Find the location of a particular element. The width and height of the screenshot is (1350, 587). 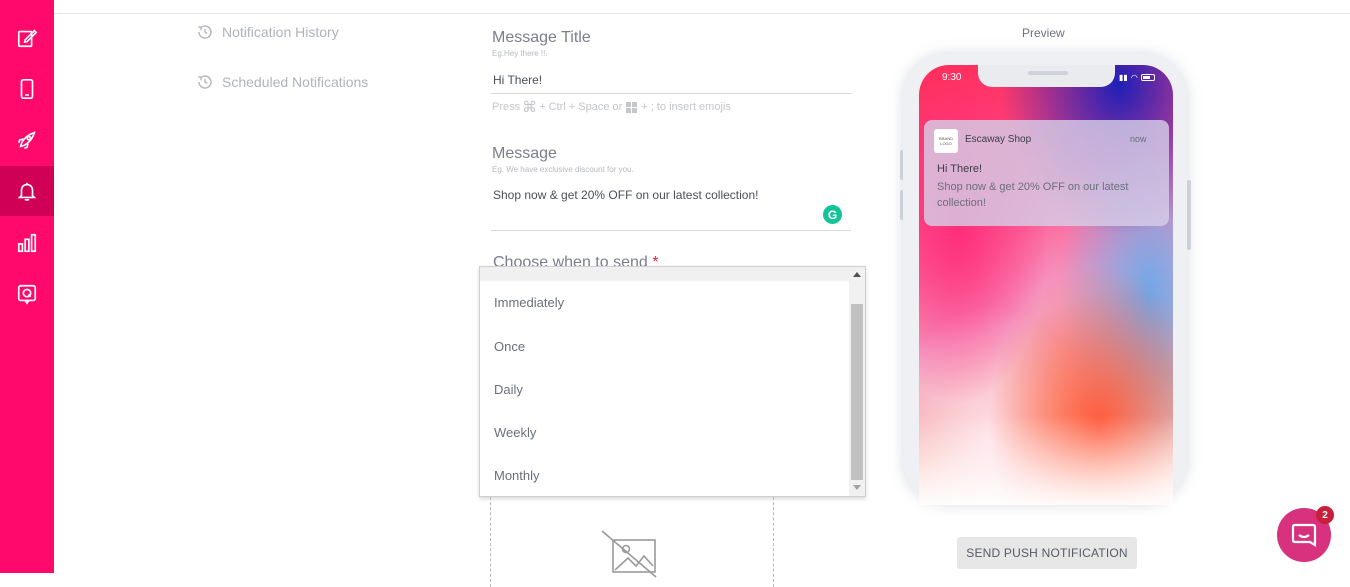

notification-time: now is located at coordinates (1138, 139).